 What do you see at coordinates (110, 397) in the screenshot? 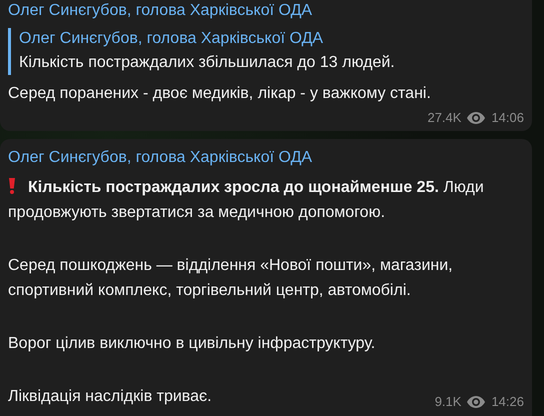
I see `message-text: Ліквідація наслідків триває.` at bounding box center [110, 397].